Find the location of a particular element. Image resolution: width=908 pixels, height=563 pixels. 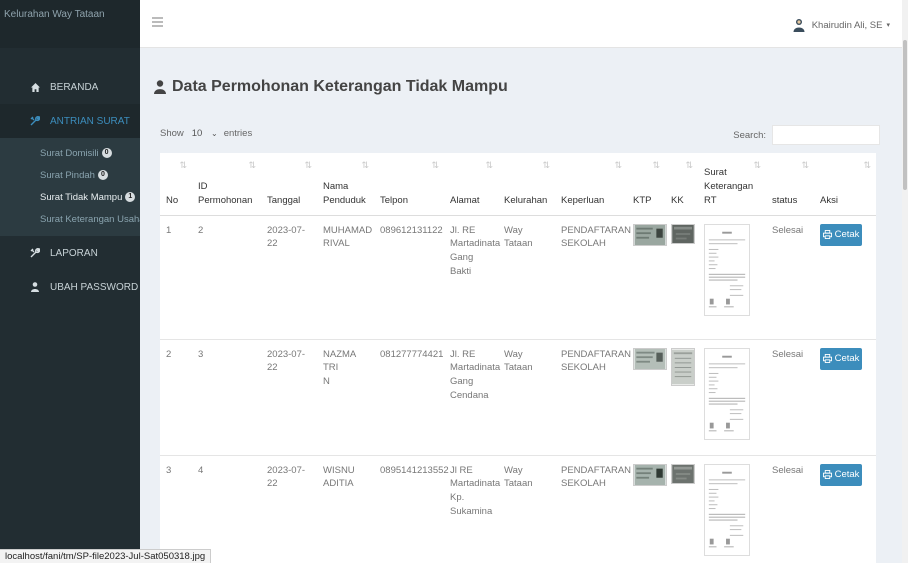

column-header-nama: ⇅ Nama Penduduk is located at coordinates (345, 184).